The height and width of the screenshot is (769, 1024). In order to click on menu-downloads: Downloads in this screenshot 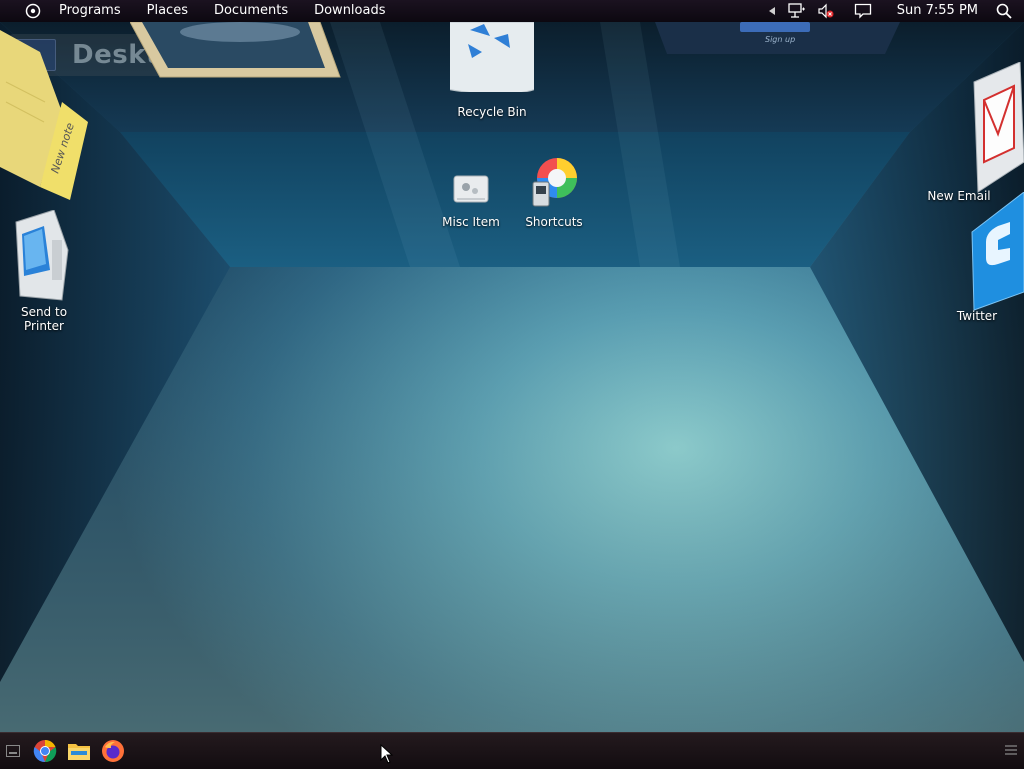, I will do `click(349, 11)`.